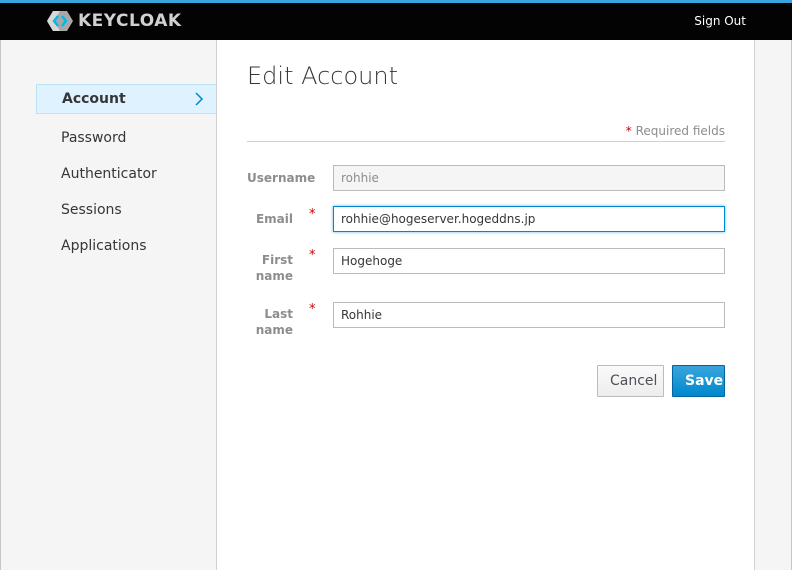 This screenshot has height=570, width=792. I want to click on sidebar-item-label: Applications, so click(104, 246).